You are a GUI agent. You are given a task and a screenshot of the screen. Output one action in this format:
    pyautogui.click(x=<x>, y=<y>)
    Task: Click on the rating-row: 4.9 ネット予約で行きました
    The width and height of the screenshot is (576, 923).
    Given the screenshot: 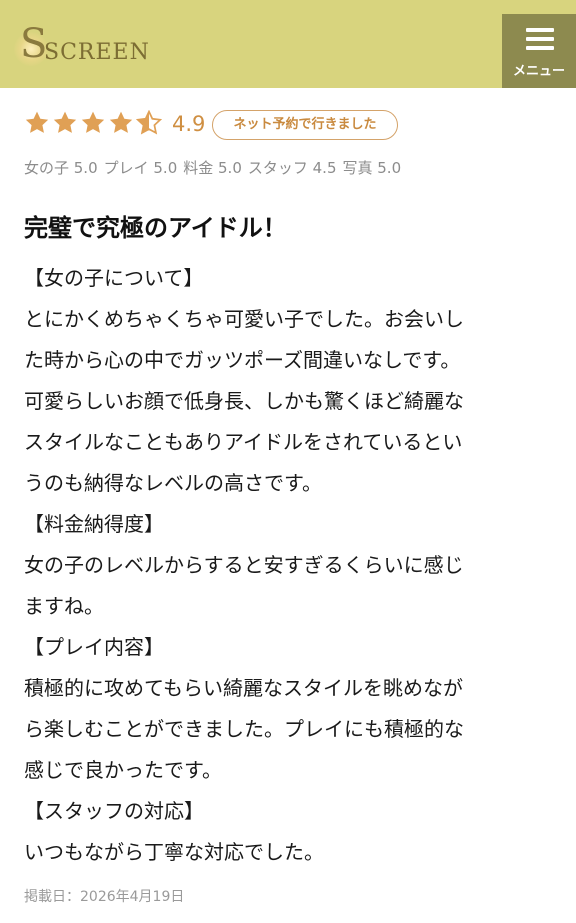 What is the action you would take?
    pyautogui.click(x=289, y=126)
    